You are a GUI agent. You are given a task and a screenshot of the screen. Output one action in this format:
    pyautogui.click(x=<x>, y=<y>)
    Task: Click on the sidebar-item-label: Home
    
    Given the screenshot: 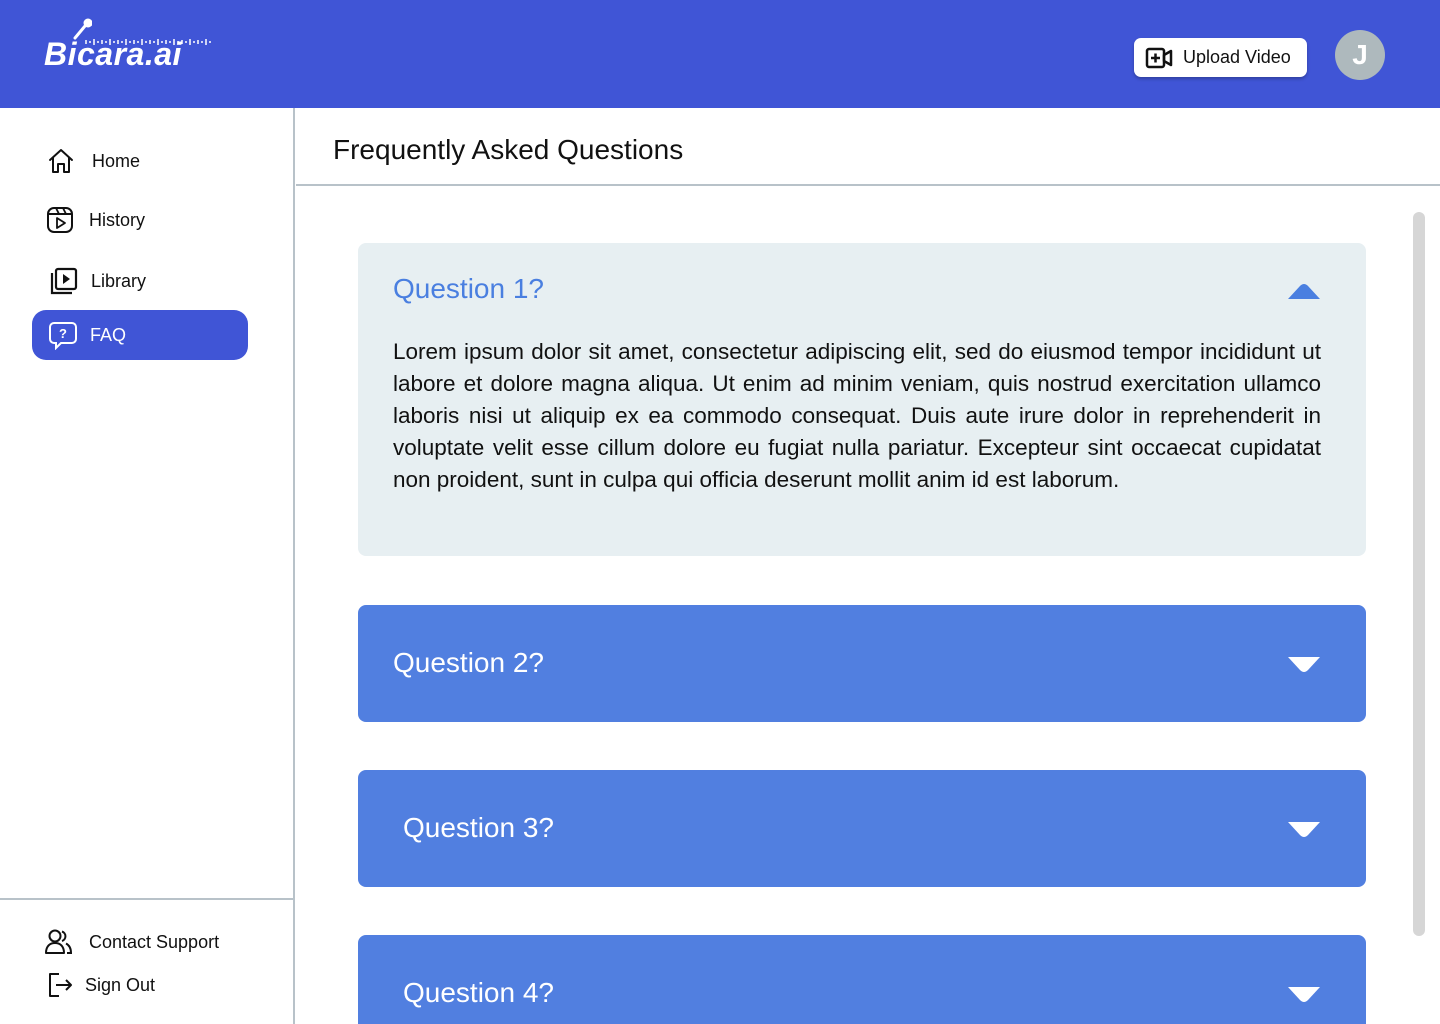 What is the action you would take?
    pyautogui.click(x=116, y=160)
    